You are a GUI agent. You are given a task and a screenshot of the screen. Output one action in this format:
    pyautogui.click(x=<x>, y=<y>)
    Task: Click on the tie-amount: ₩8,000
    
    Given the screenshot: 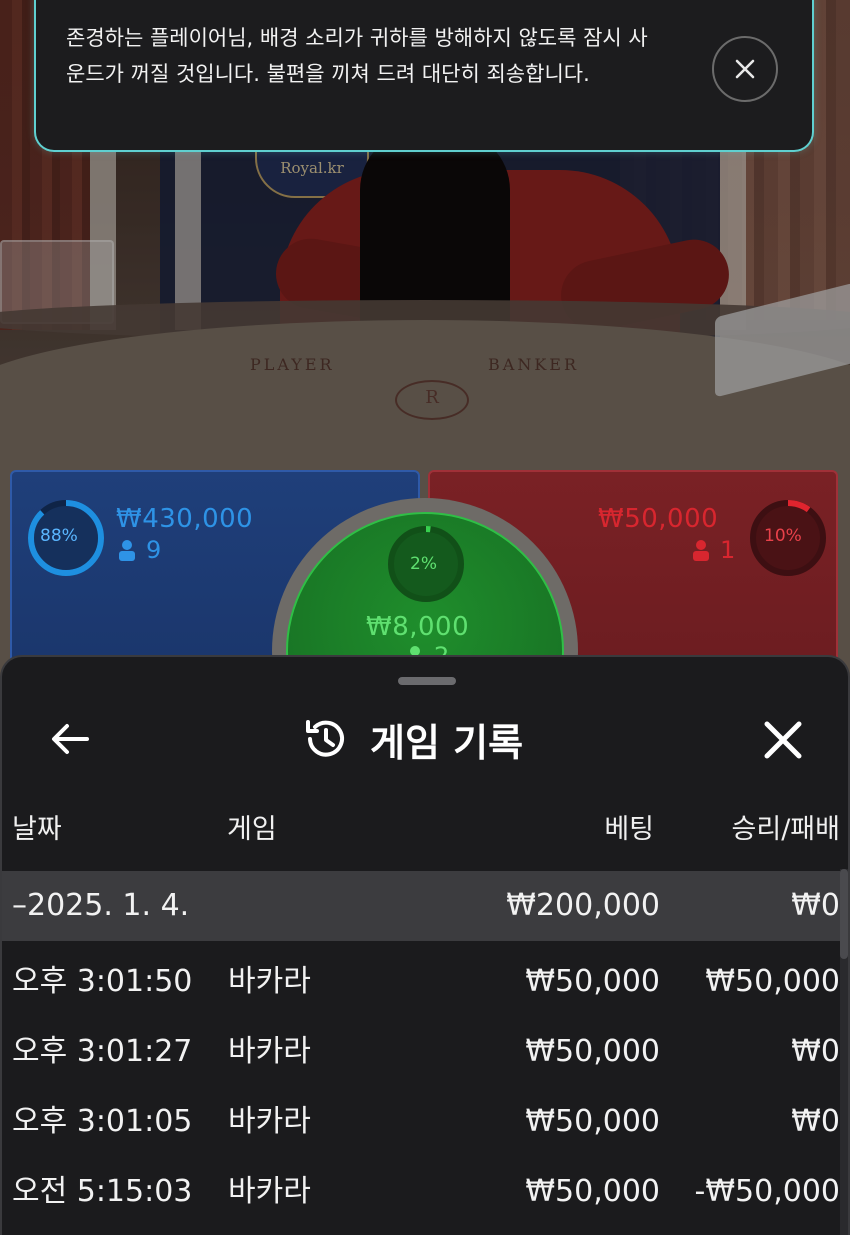 What is the action you would take?
    pyautogui.click(x=418, y=627)
    